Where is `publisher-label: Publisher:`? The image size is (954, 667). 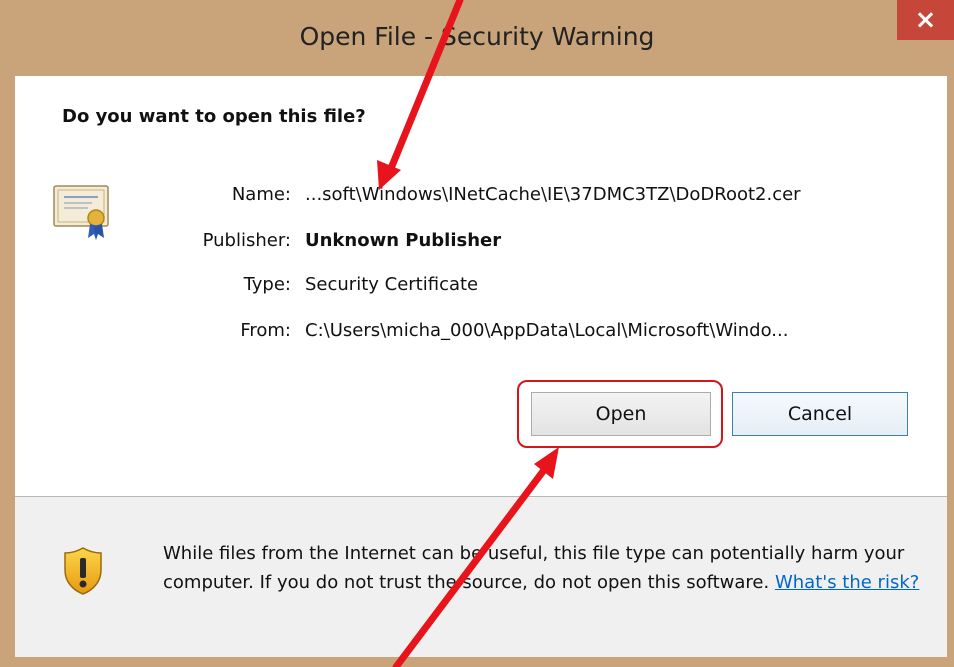
publisher-label: Publisher: is located at coordinates (246, 240).